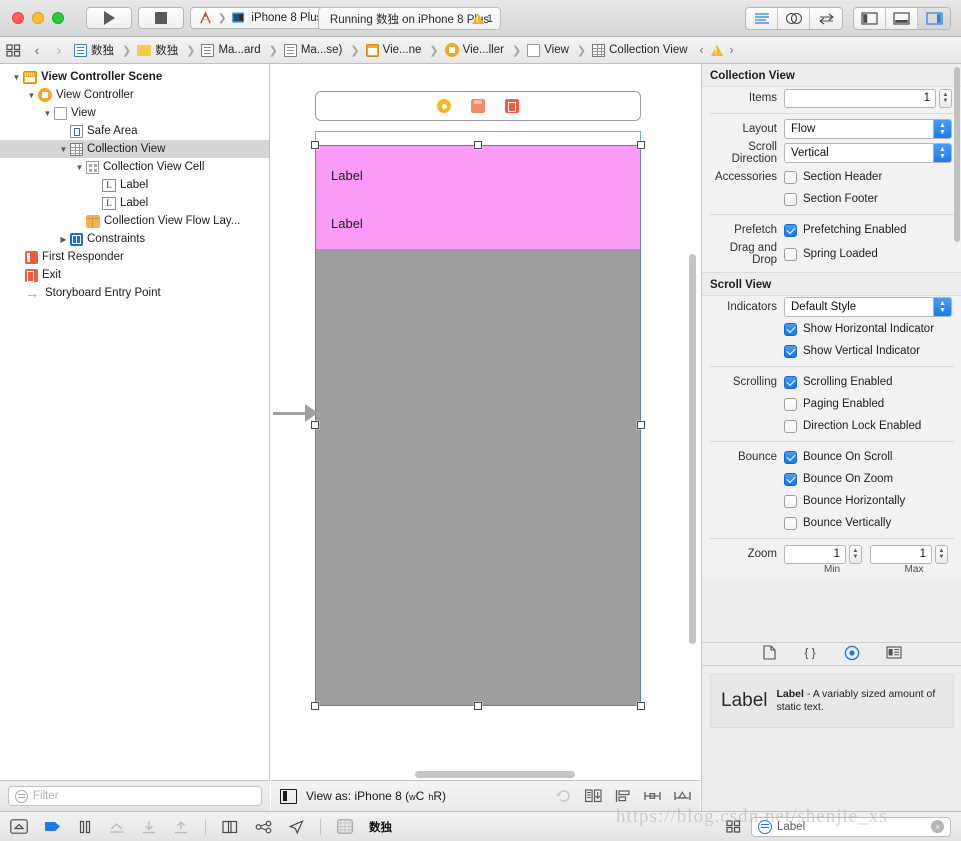 This screenshot has height=841, width=961. I want to click on items-stepper: ▲ ▼, so click(945, 98).